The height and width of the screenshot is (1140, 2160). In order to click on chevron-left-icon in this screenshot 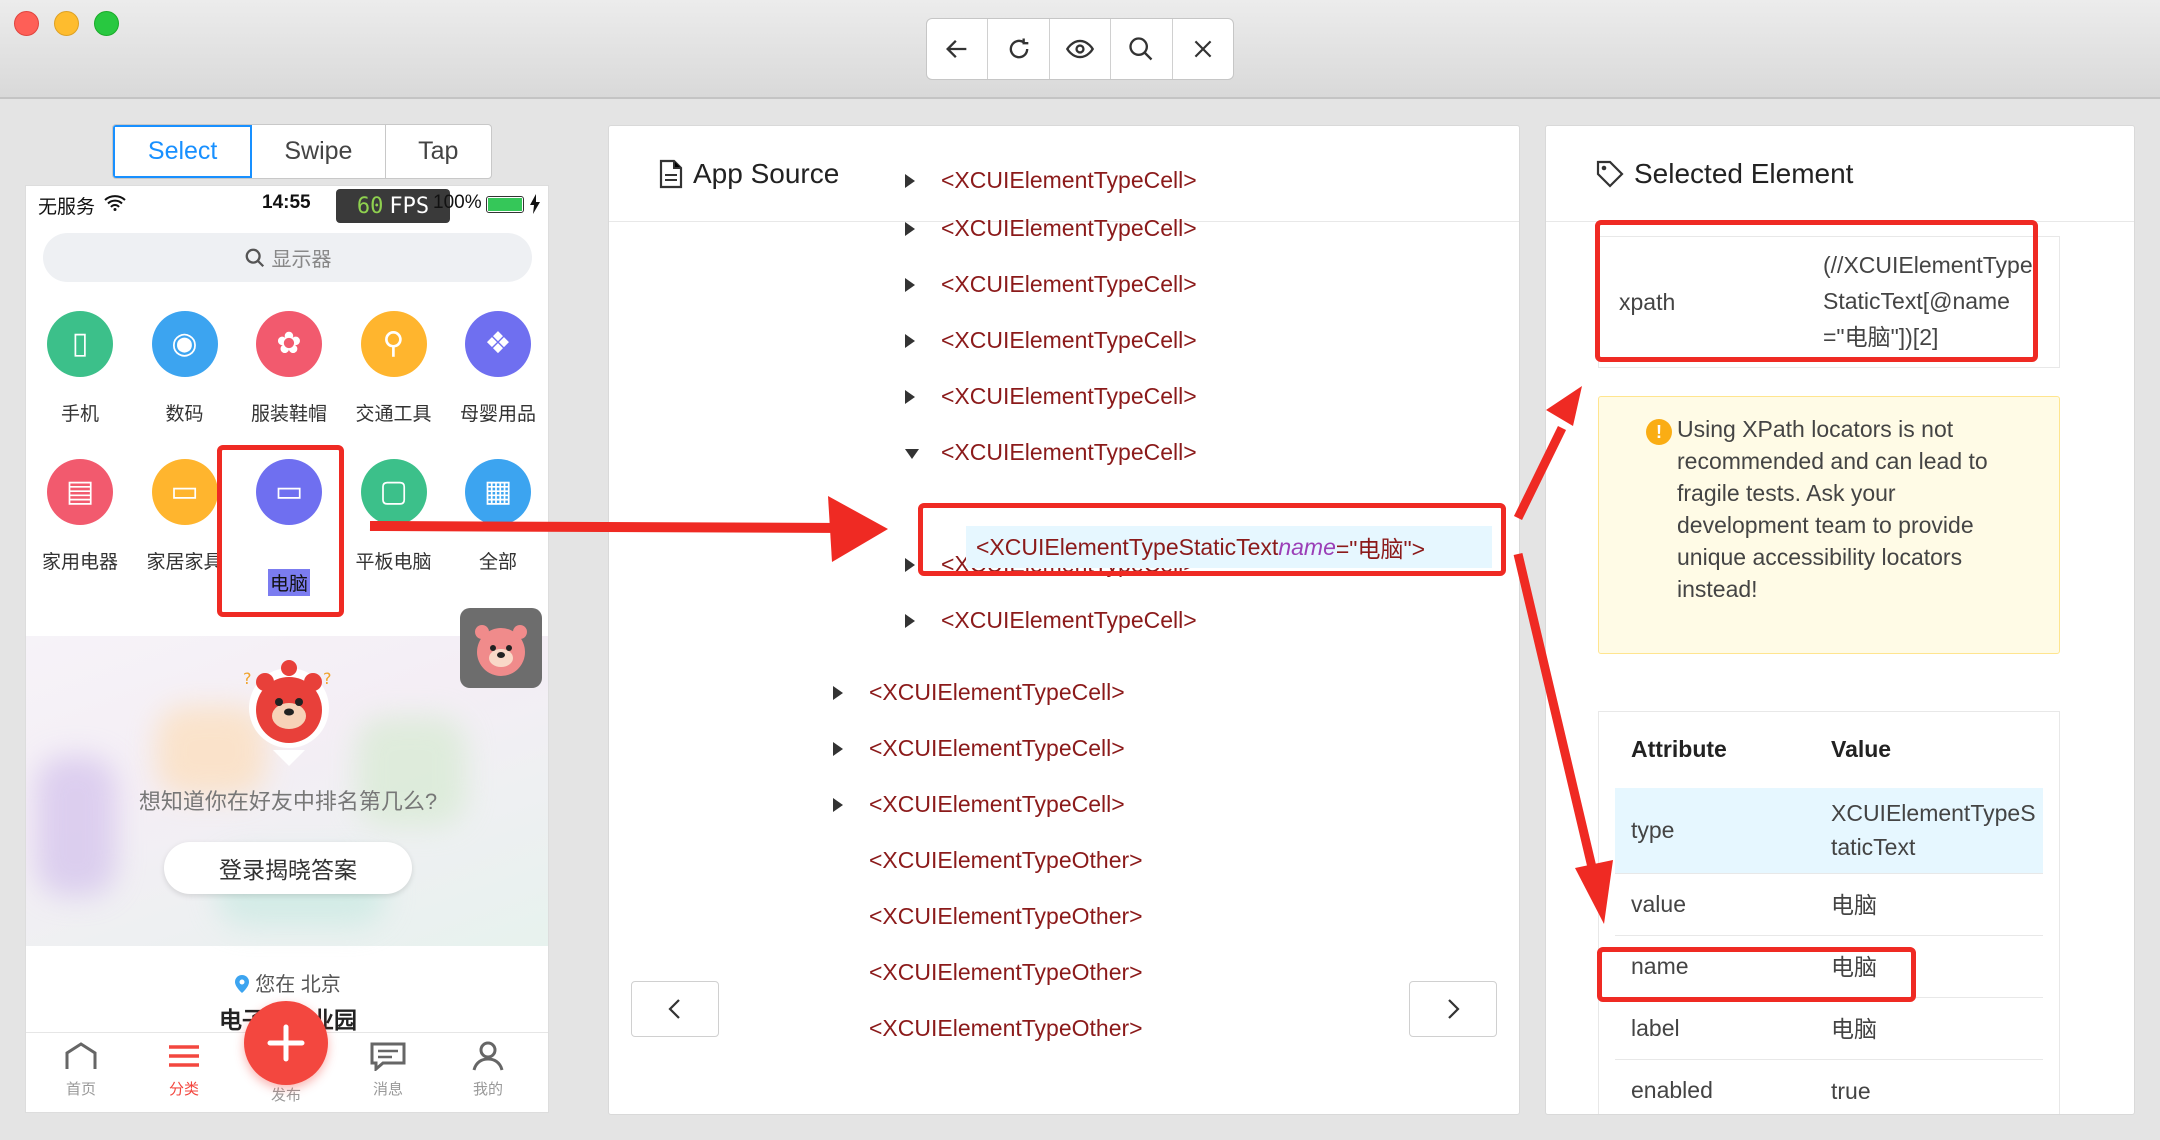, I will do `click(674, 1009)`.